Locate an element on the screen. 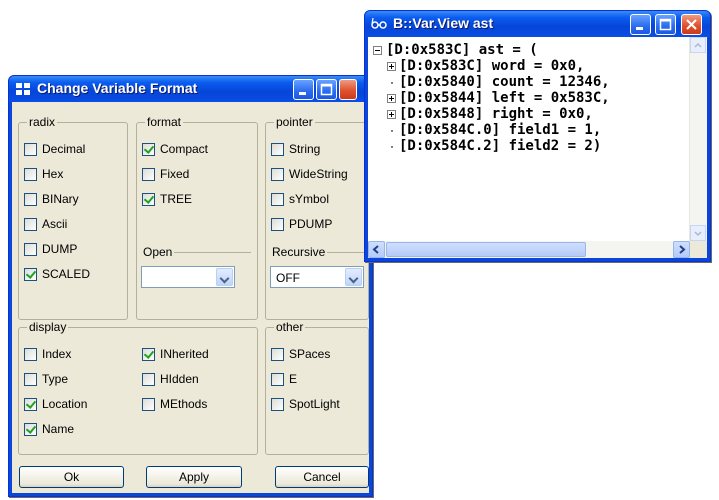 The width and height of the screenshot is (719, 500). tree-line: [D:0x583C] ast = ( is located at coordinates (462, 50).